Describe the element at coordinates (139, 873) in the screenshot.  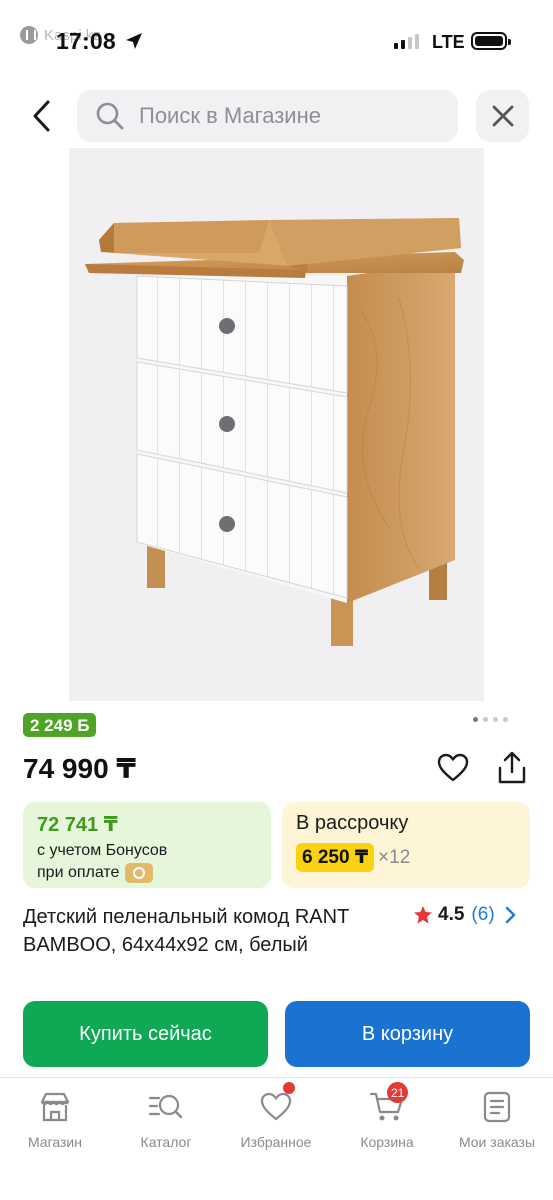
I see `kaspi-bonus-icon` at that location.